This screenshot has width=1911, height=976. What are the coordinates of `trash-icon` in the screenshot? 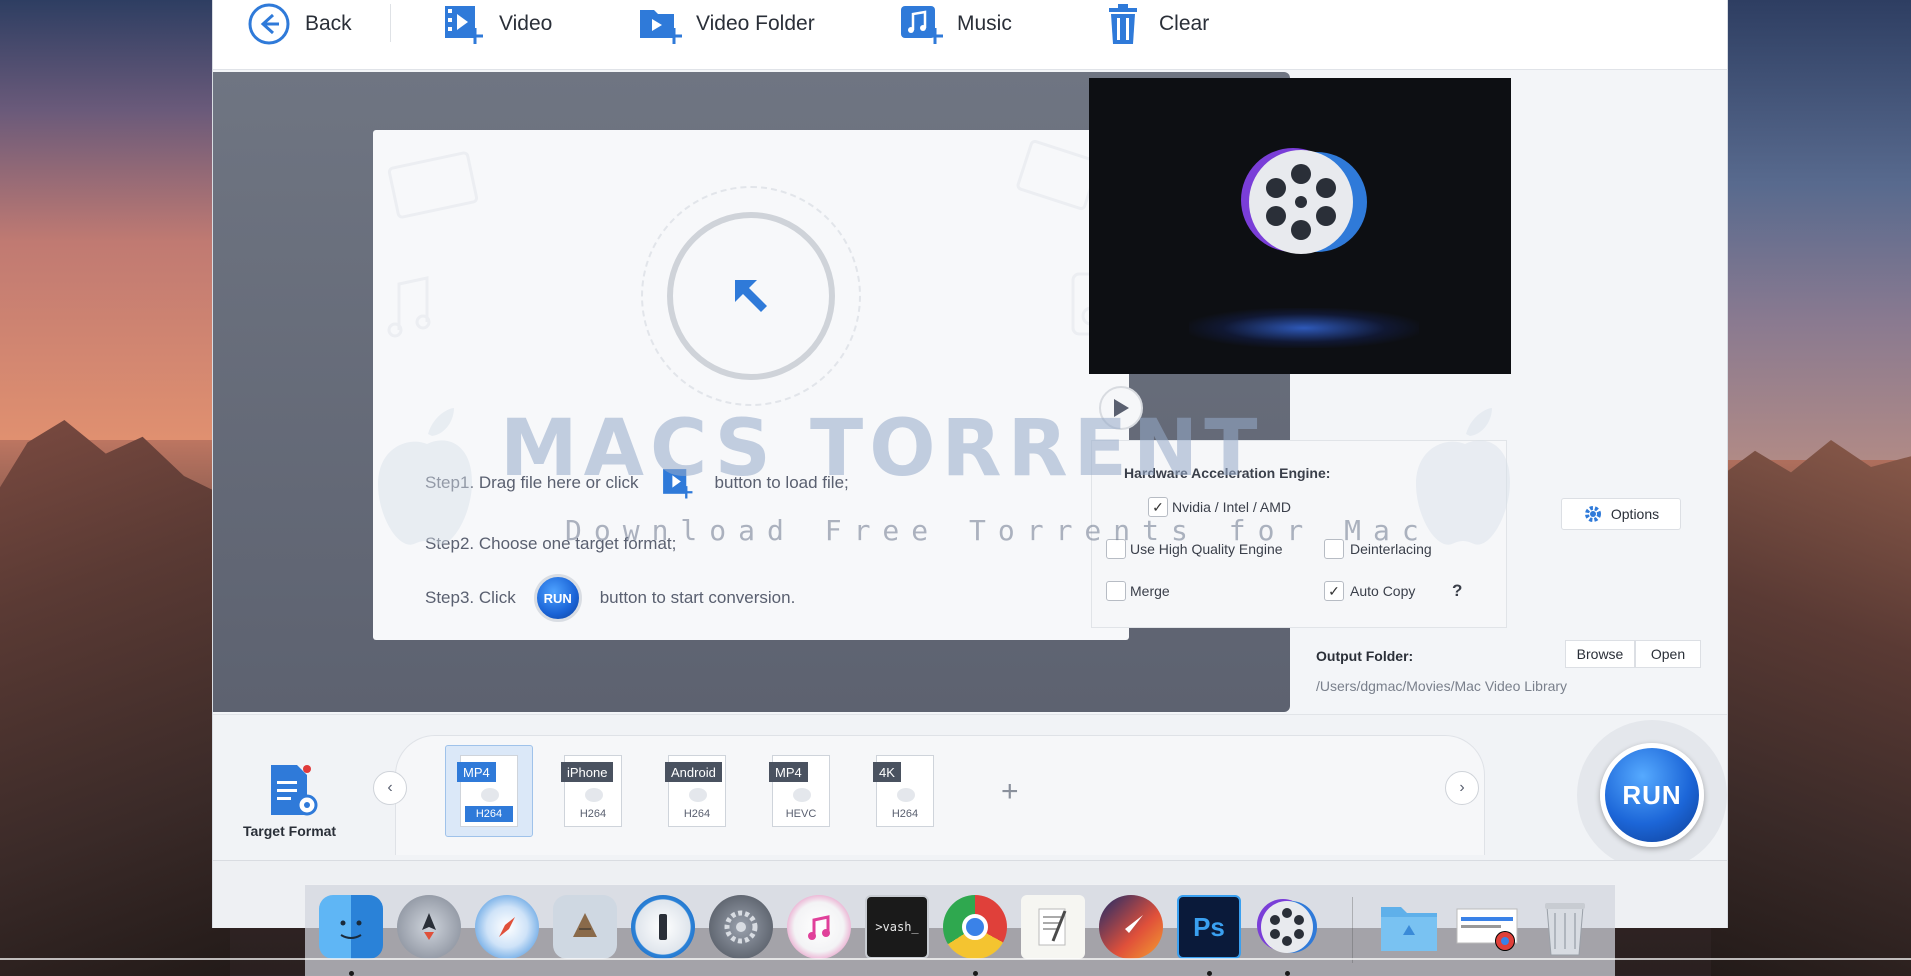 It's located at (1565, 927).